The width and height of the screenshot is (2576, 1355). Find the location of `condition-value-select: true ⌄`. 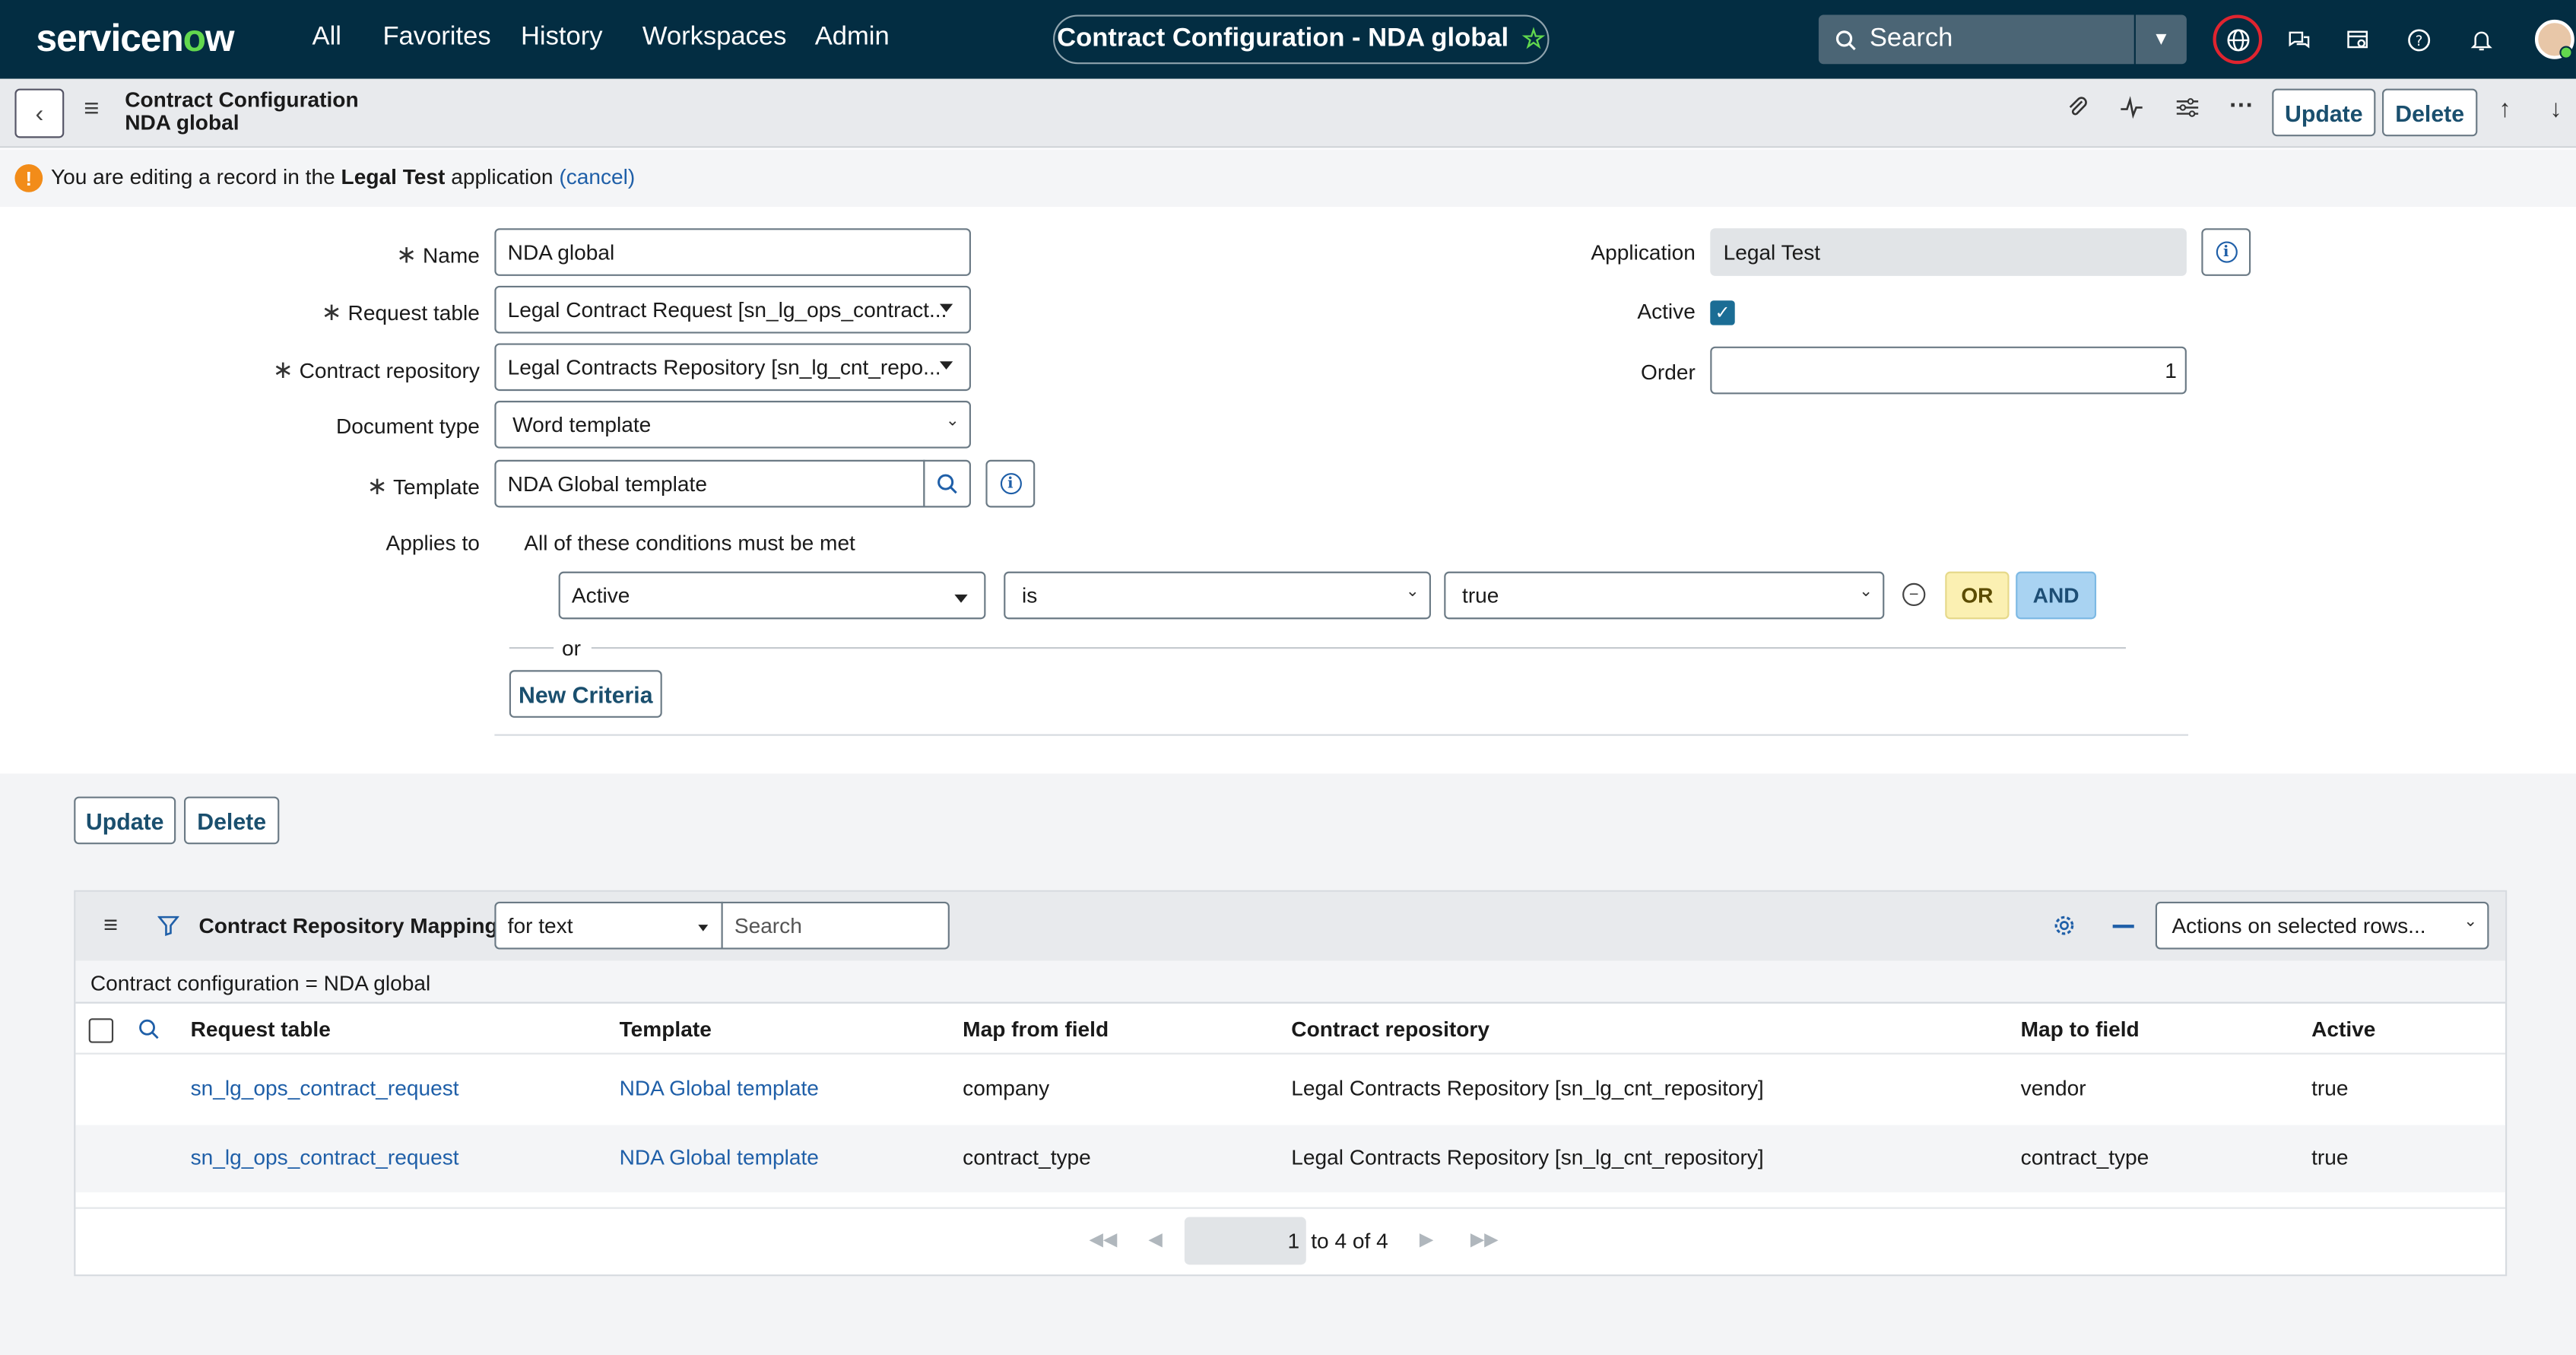

condition-value-select: true ⌄ is located at coordinates (1664, 595).